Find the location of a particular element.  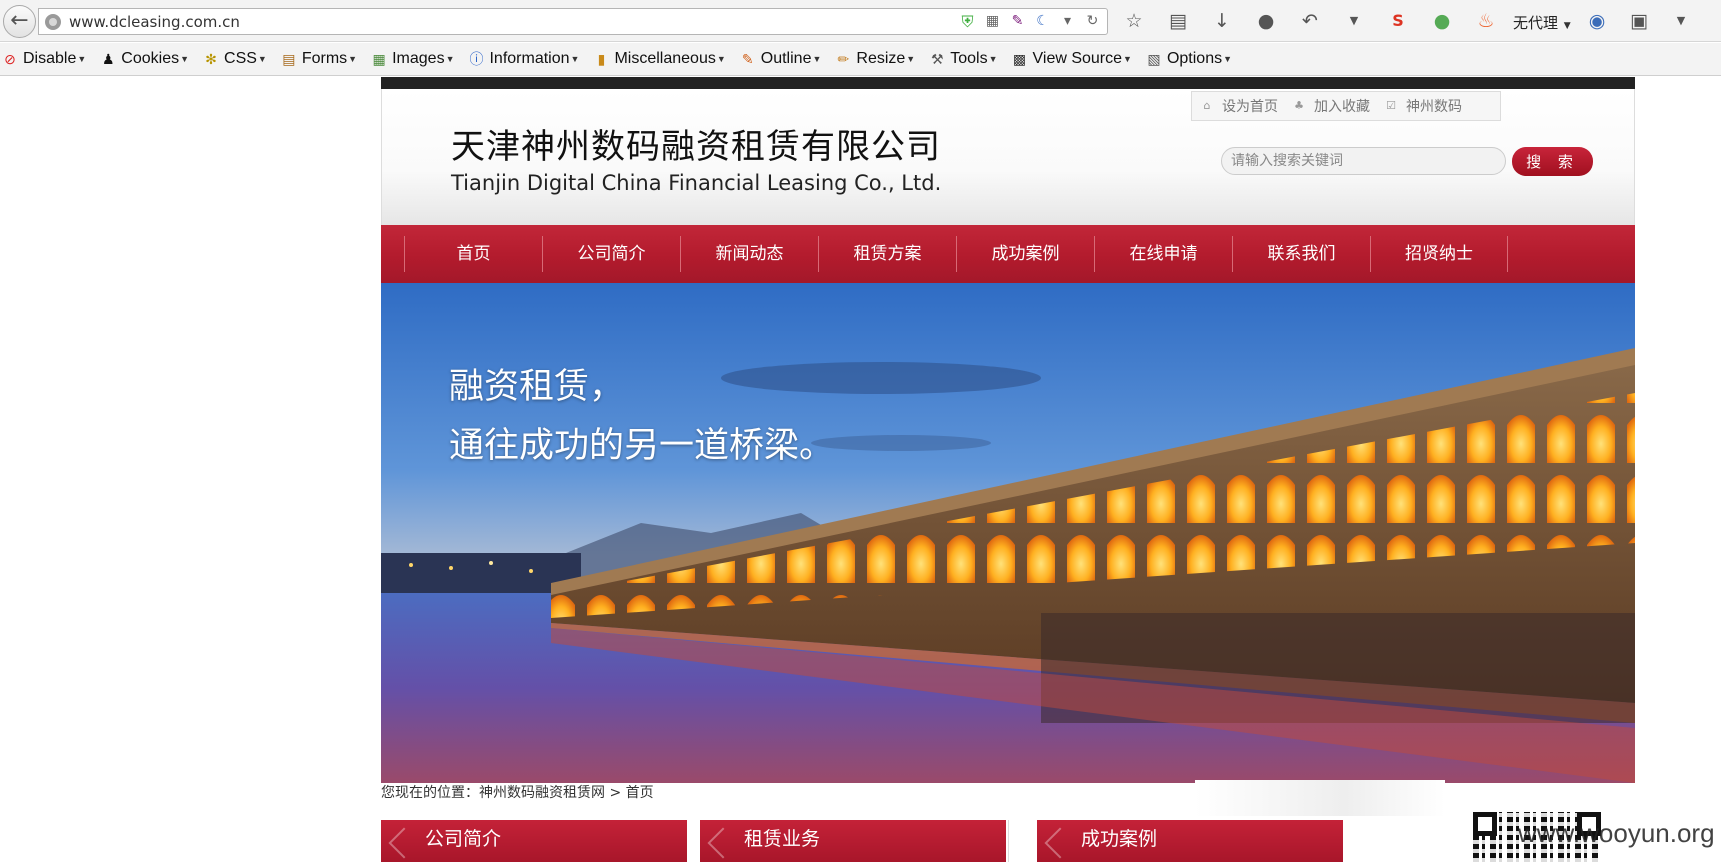

favorite-icon: ♣ is located at coordinates (1299, 105).